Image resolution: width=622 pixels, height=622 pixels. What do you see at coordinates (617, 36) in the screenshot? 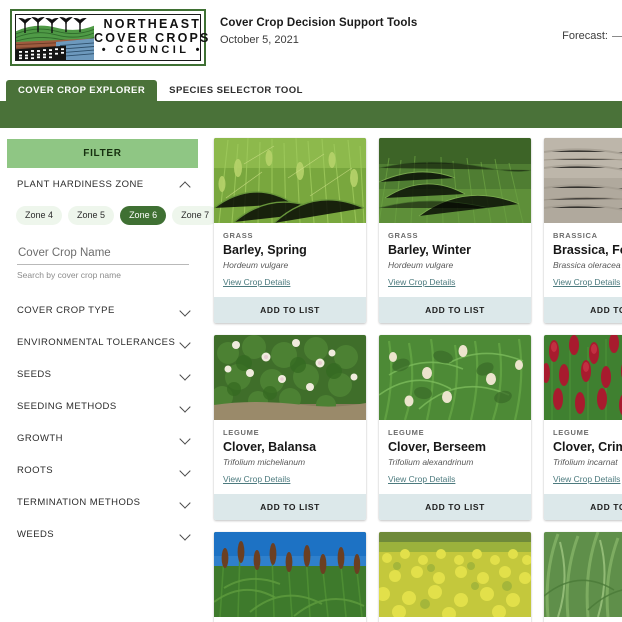
I see `forecast-dropdown-icon` at bounding box center [617, 36].